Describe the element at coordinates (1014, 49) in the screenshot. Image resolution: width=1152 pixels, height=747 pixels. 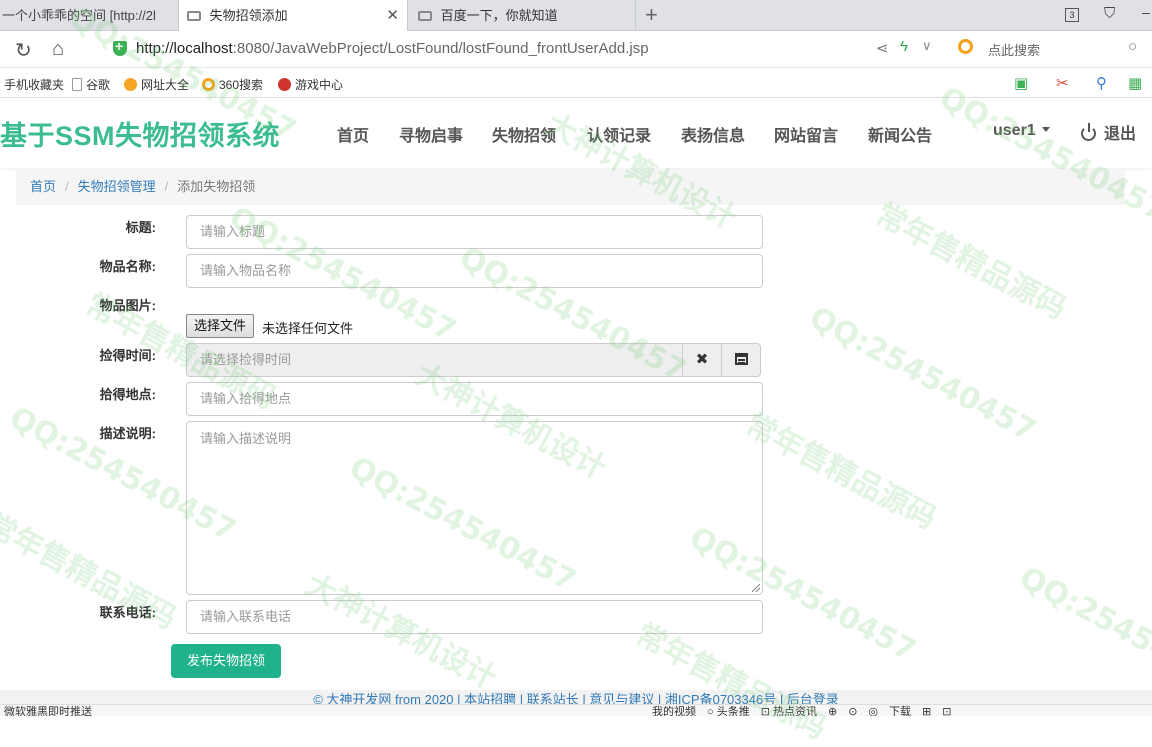
I see `search-input: 点此搜索` at that location.